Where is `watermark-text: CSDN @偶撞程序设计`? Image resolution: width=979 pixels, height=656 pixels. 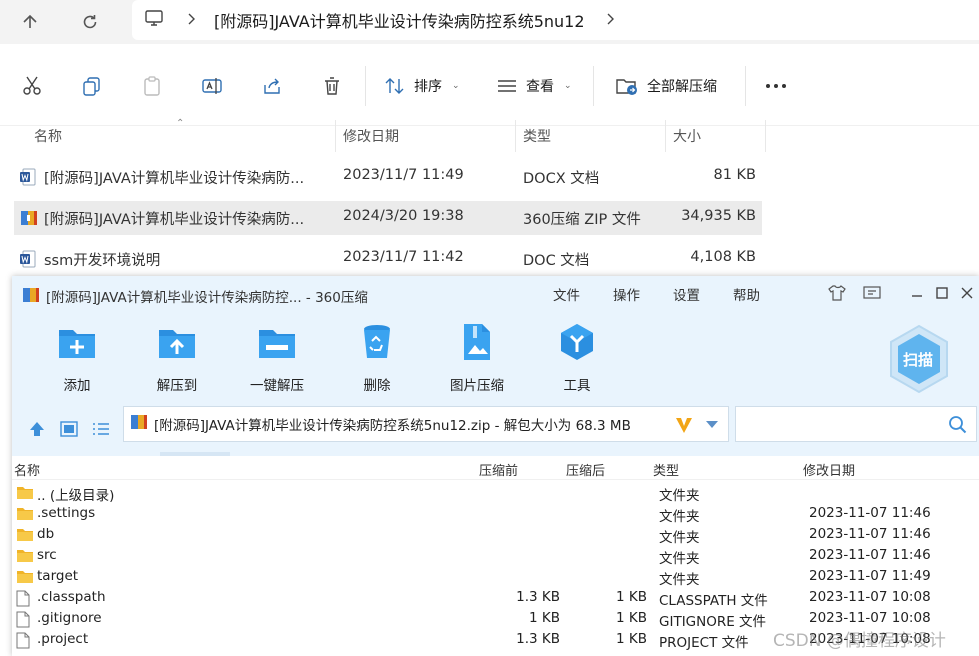 watermark-text: CSDN @偶撞程序设计 is located at coordinates (859, 641).